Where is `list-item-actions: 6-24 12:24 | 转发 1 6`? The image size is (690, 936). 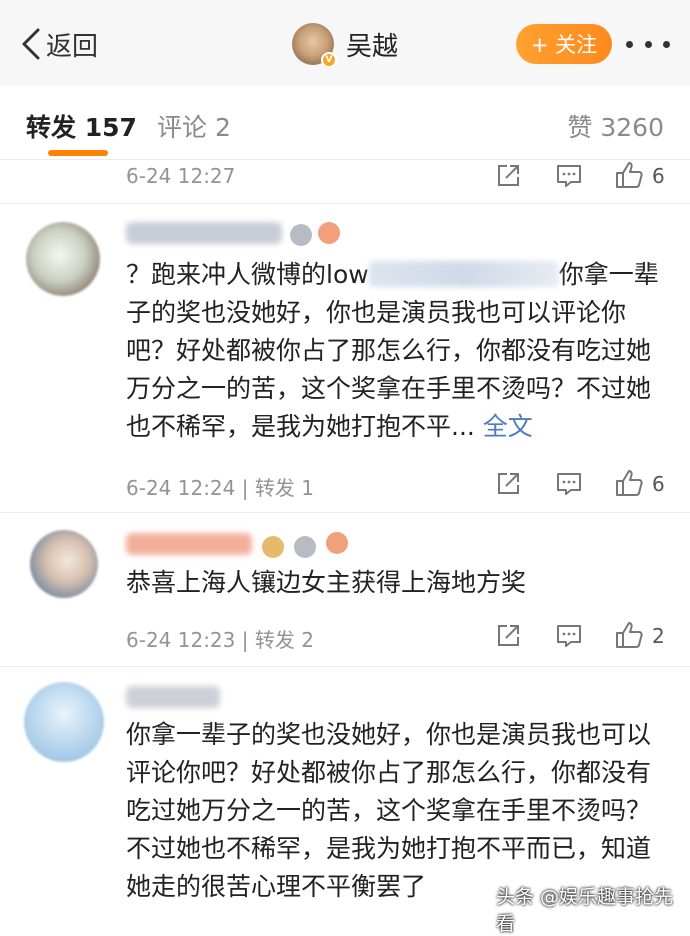
list-item-actions: 6-24 12:24 | 转发 1 6 is located at coordinates (345, 488).